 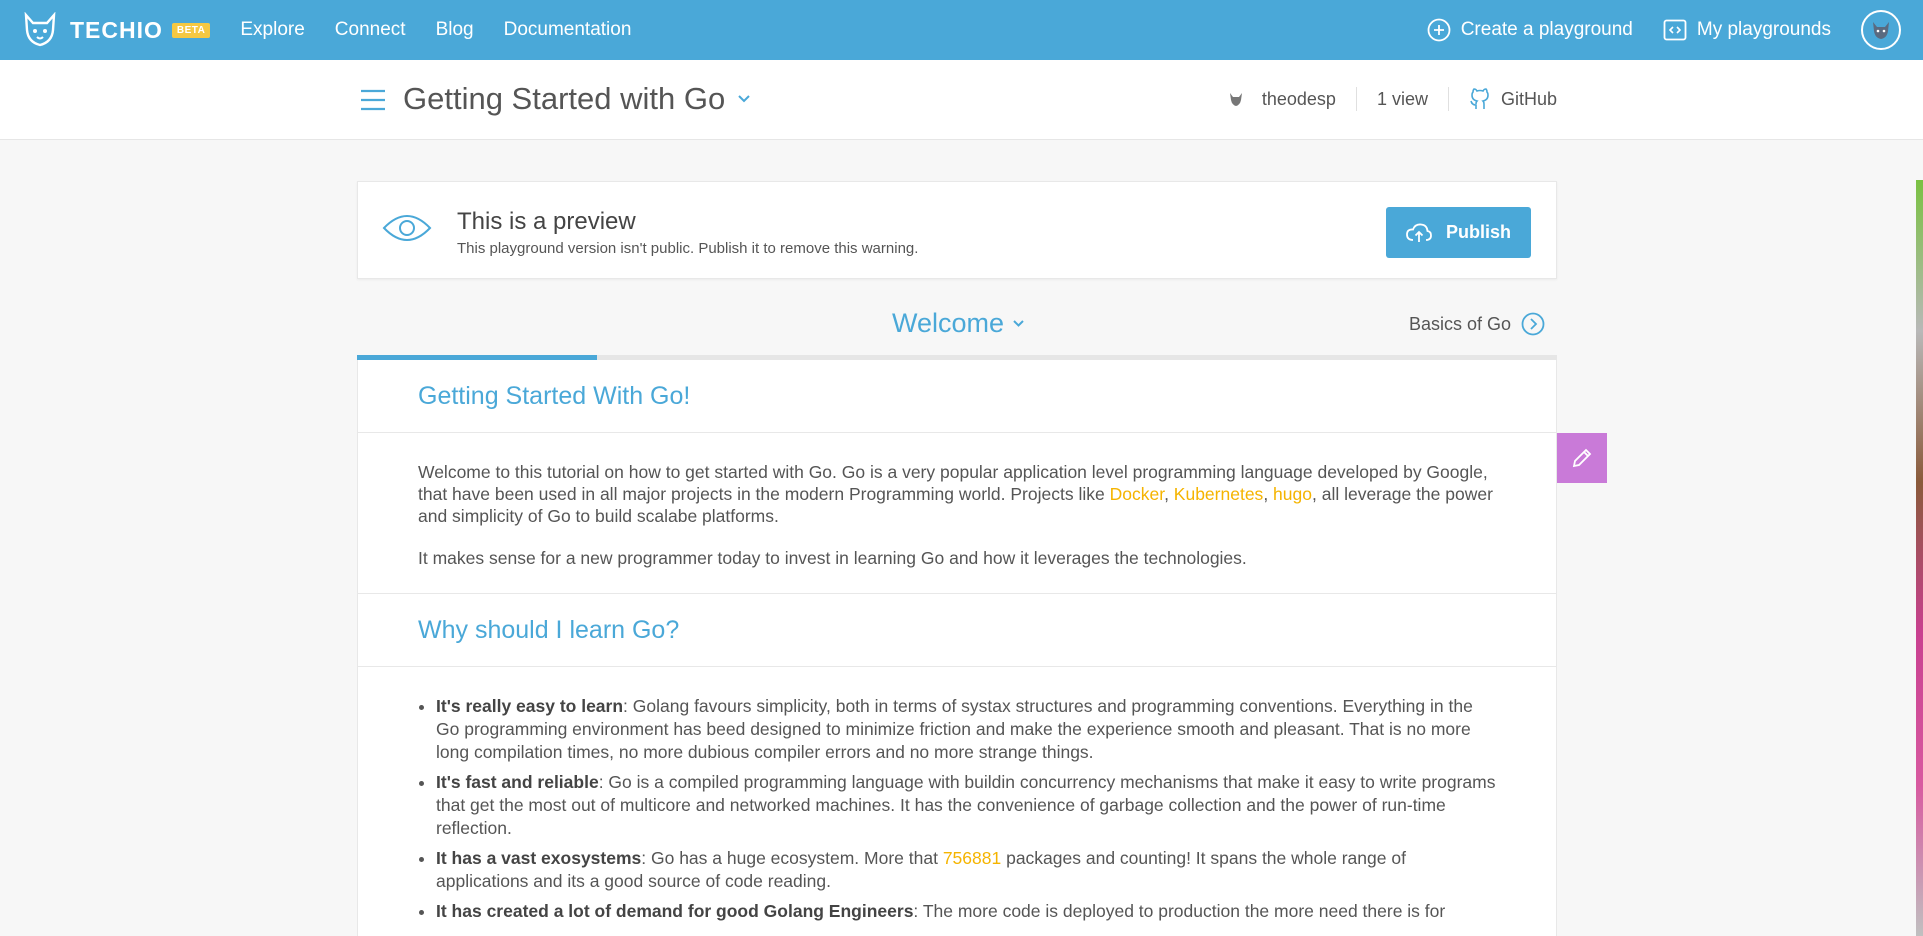 What do you see at coordinates (539, 858) in the screenshot?
I see `item-heading: It has a vast exosystems` at bounding box center [539, 858].